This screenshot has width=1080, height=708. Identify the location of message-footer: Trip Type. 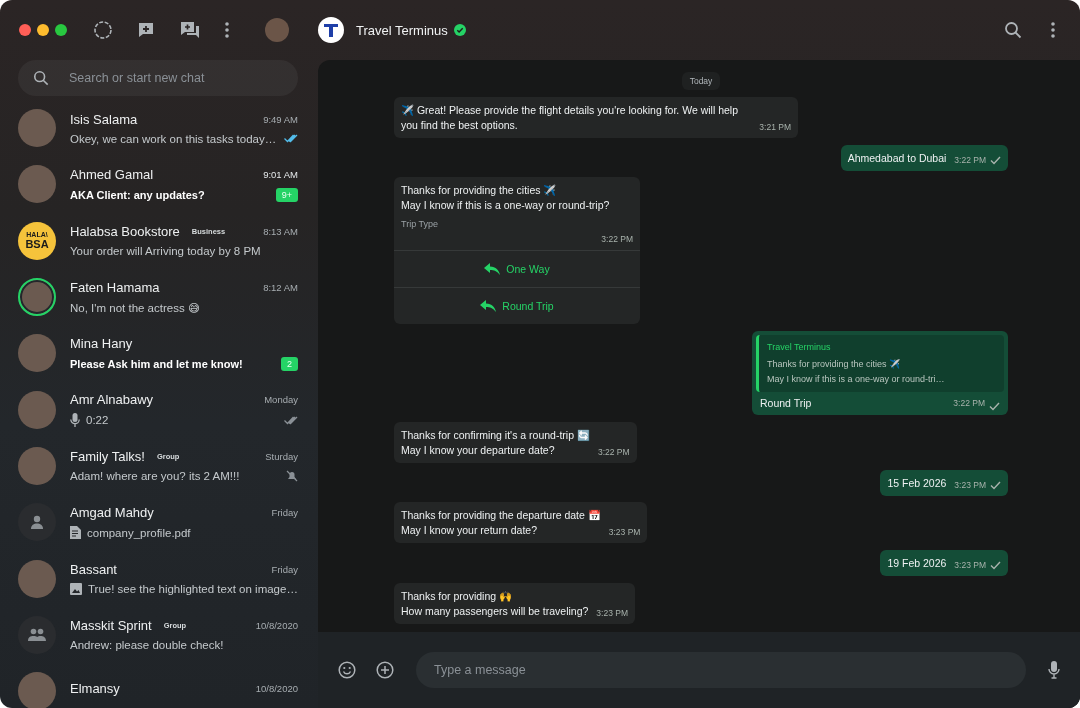
(517, 225).